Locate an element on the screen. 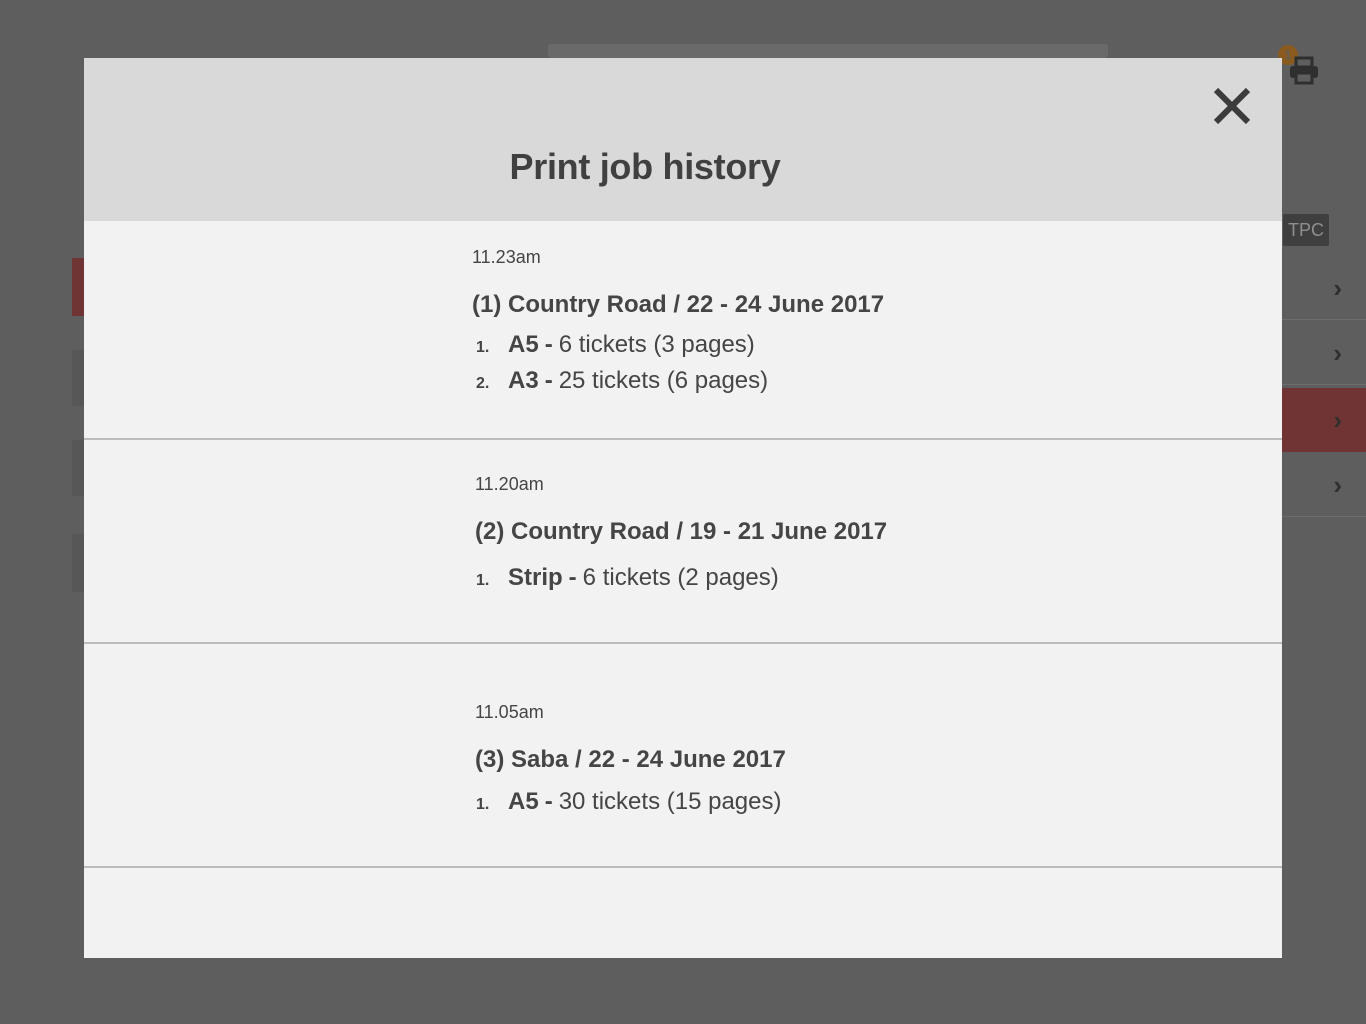  job-item: 2. A3 - 25 tickets (6 pages) is located at coordinates (620, 381).